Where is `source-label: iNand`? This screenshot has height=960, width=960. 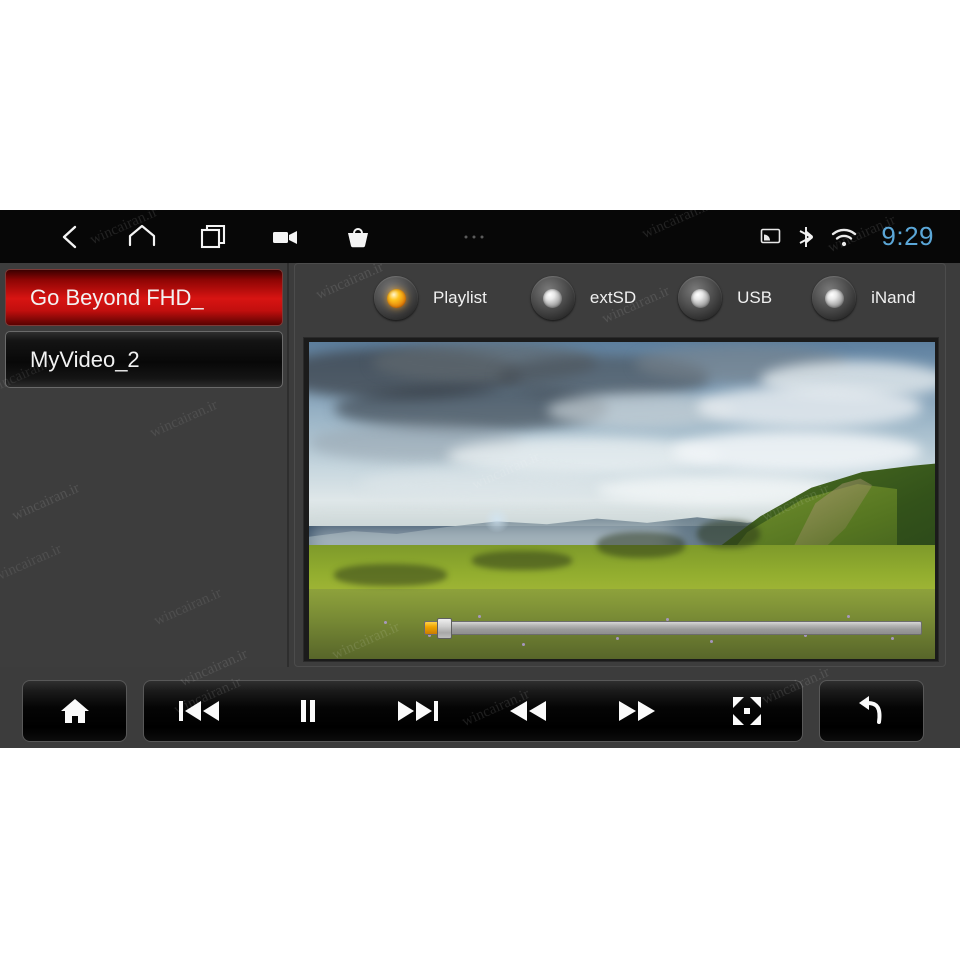
source-label: iNand is located at coordinates (893, 297).